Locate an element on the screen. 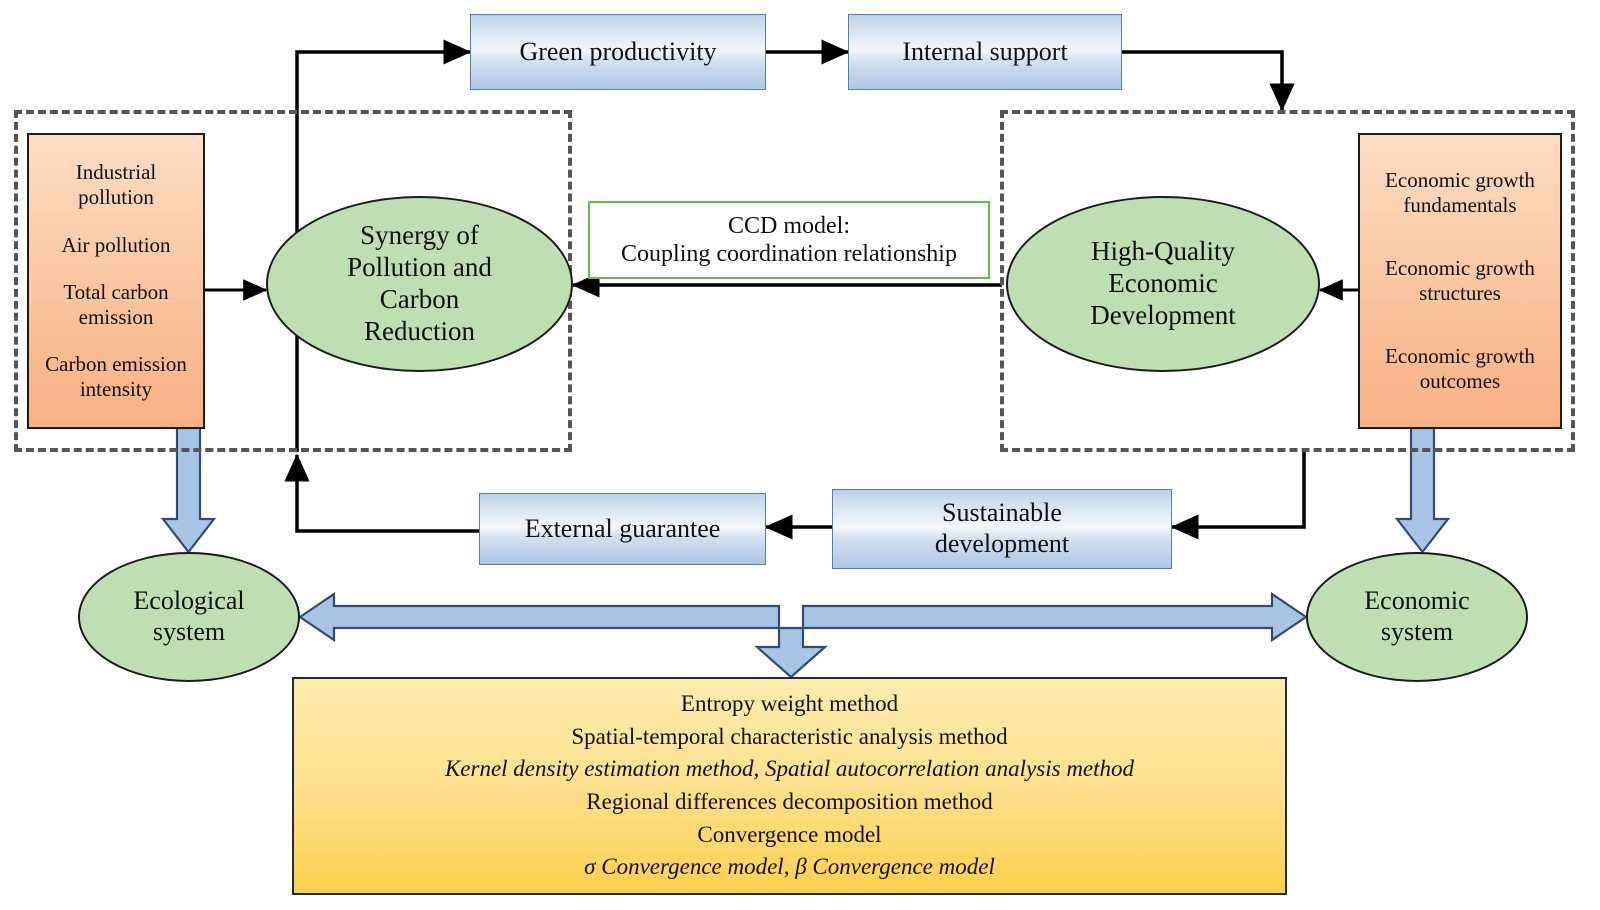 The image size is (1600, 910). box-sustainable-development: Sustainable development is located at coordinates (1002, 529).